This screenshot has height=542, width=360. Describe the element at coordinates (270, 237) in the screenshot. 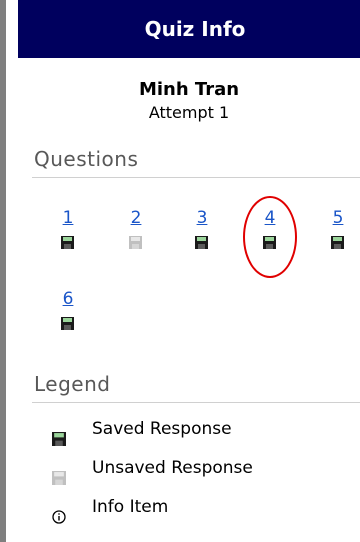

I see `highlight-circle` at that location.